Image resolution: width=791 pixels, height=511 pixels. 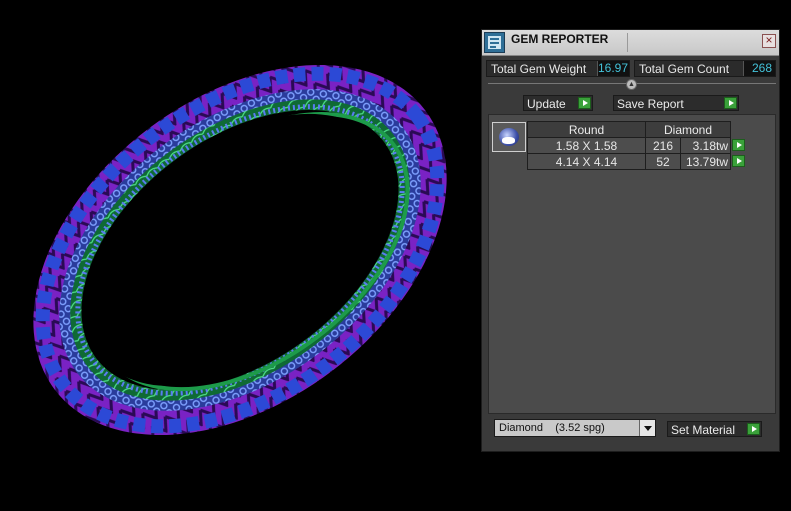 What do you see at coordinates (703, 430) in the screenshot?
I see `set-material-button-label: Set Material` at bounding box center [703, 430].